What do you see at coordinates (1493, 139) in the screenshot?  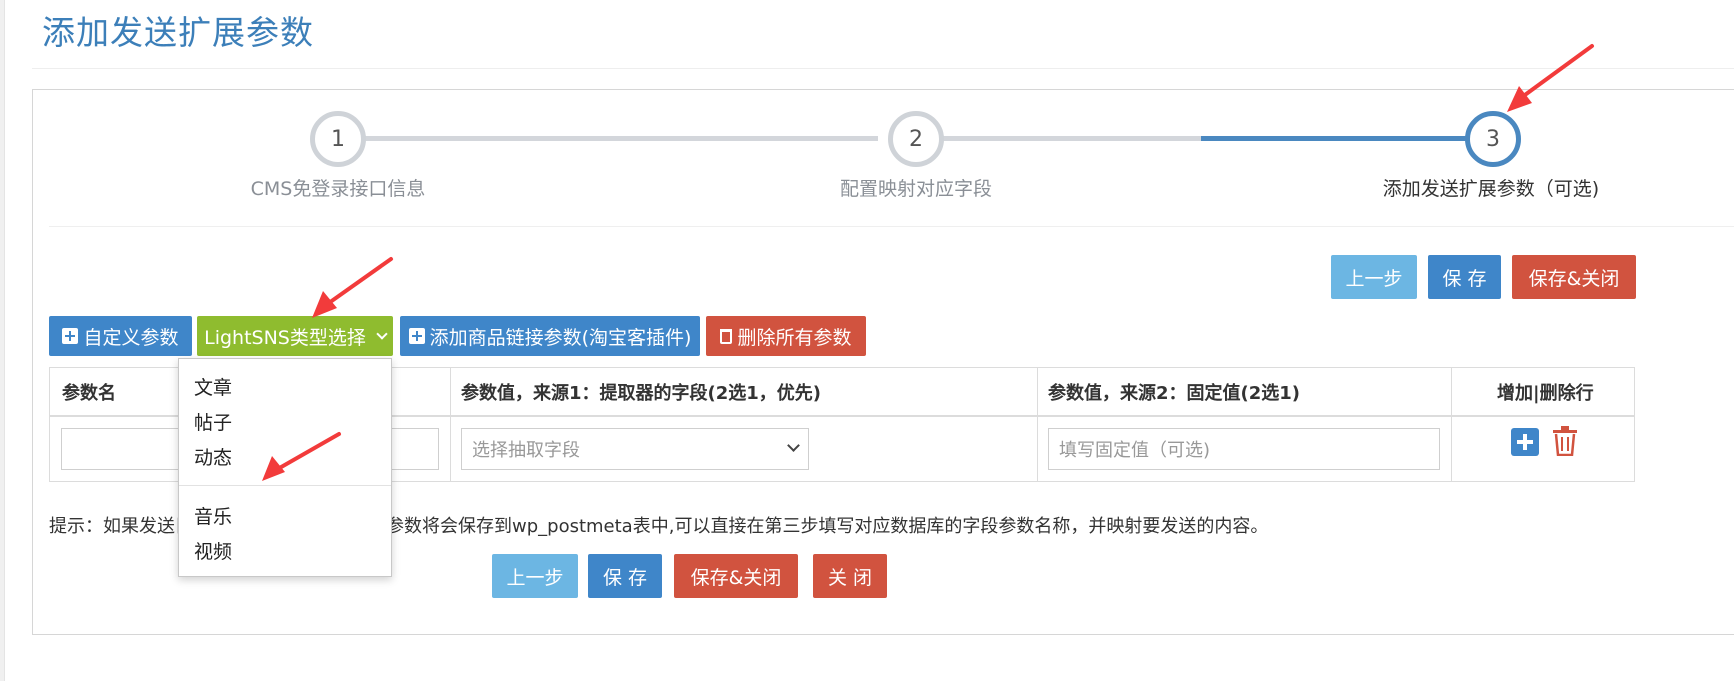 I see `wizard-step-3-circle: 3` at bounding box center [1493, 139].